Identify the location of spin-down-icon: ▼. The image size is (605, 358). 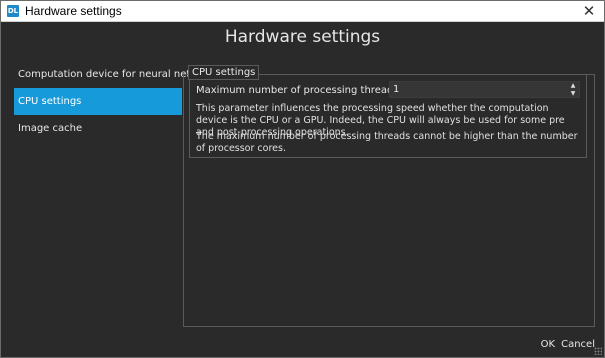
(573, 93).